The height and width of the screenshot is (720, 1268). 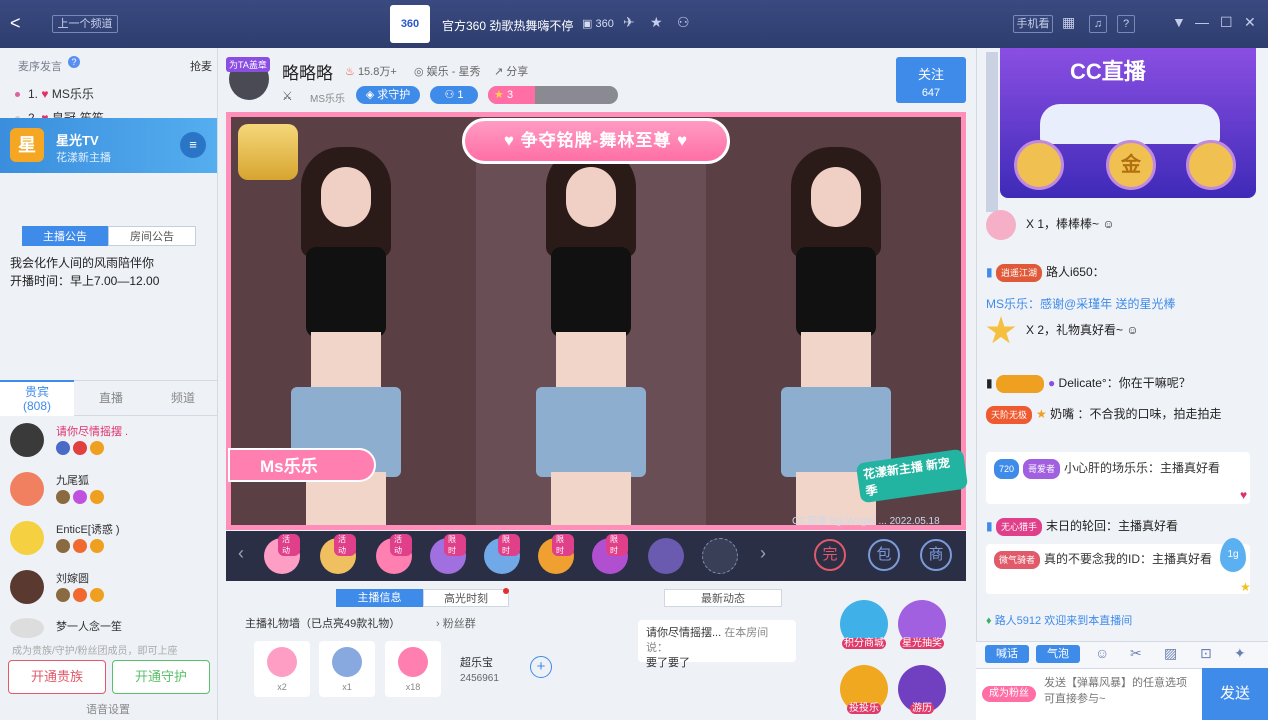 I want to click on tab-anchor-notice: 主播公告, so click(x=65, y=236).